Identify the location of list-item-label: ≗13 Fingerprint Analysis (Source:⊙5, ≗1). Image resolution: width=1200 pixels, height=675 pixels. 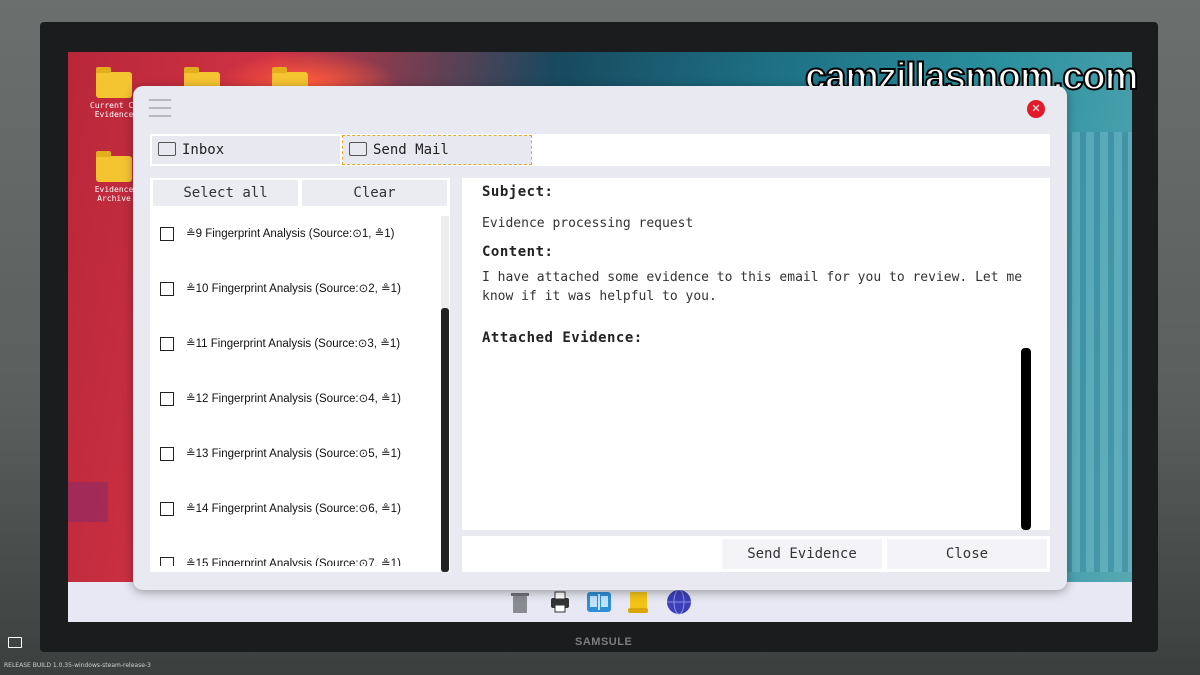
(293, 454).